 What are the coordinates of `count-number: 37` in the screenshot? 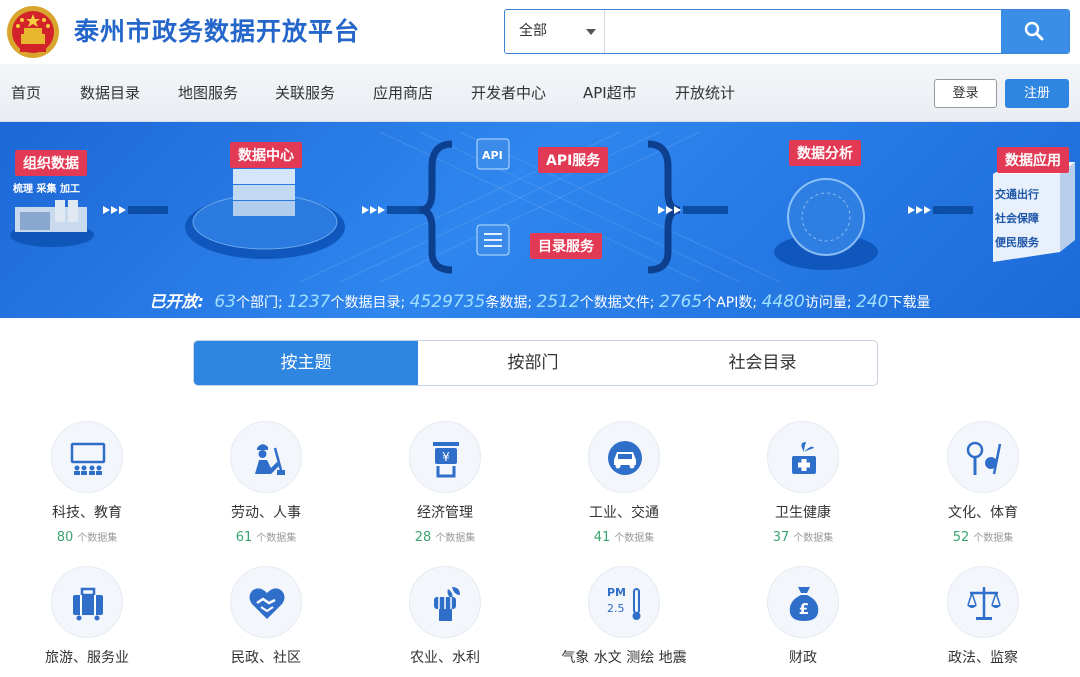 It's located at (781, 537).